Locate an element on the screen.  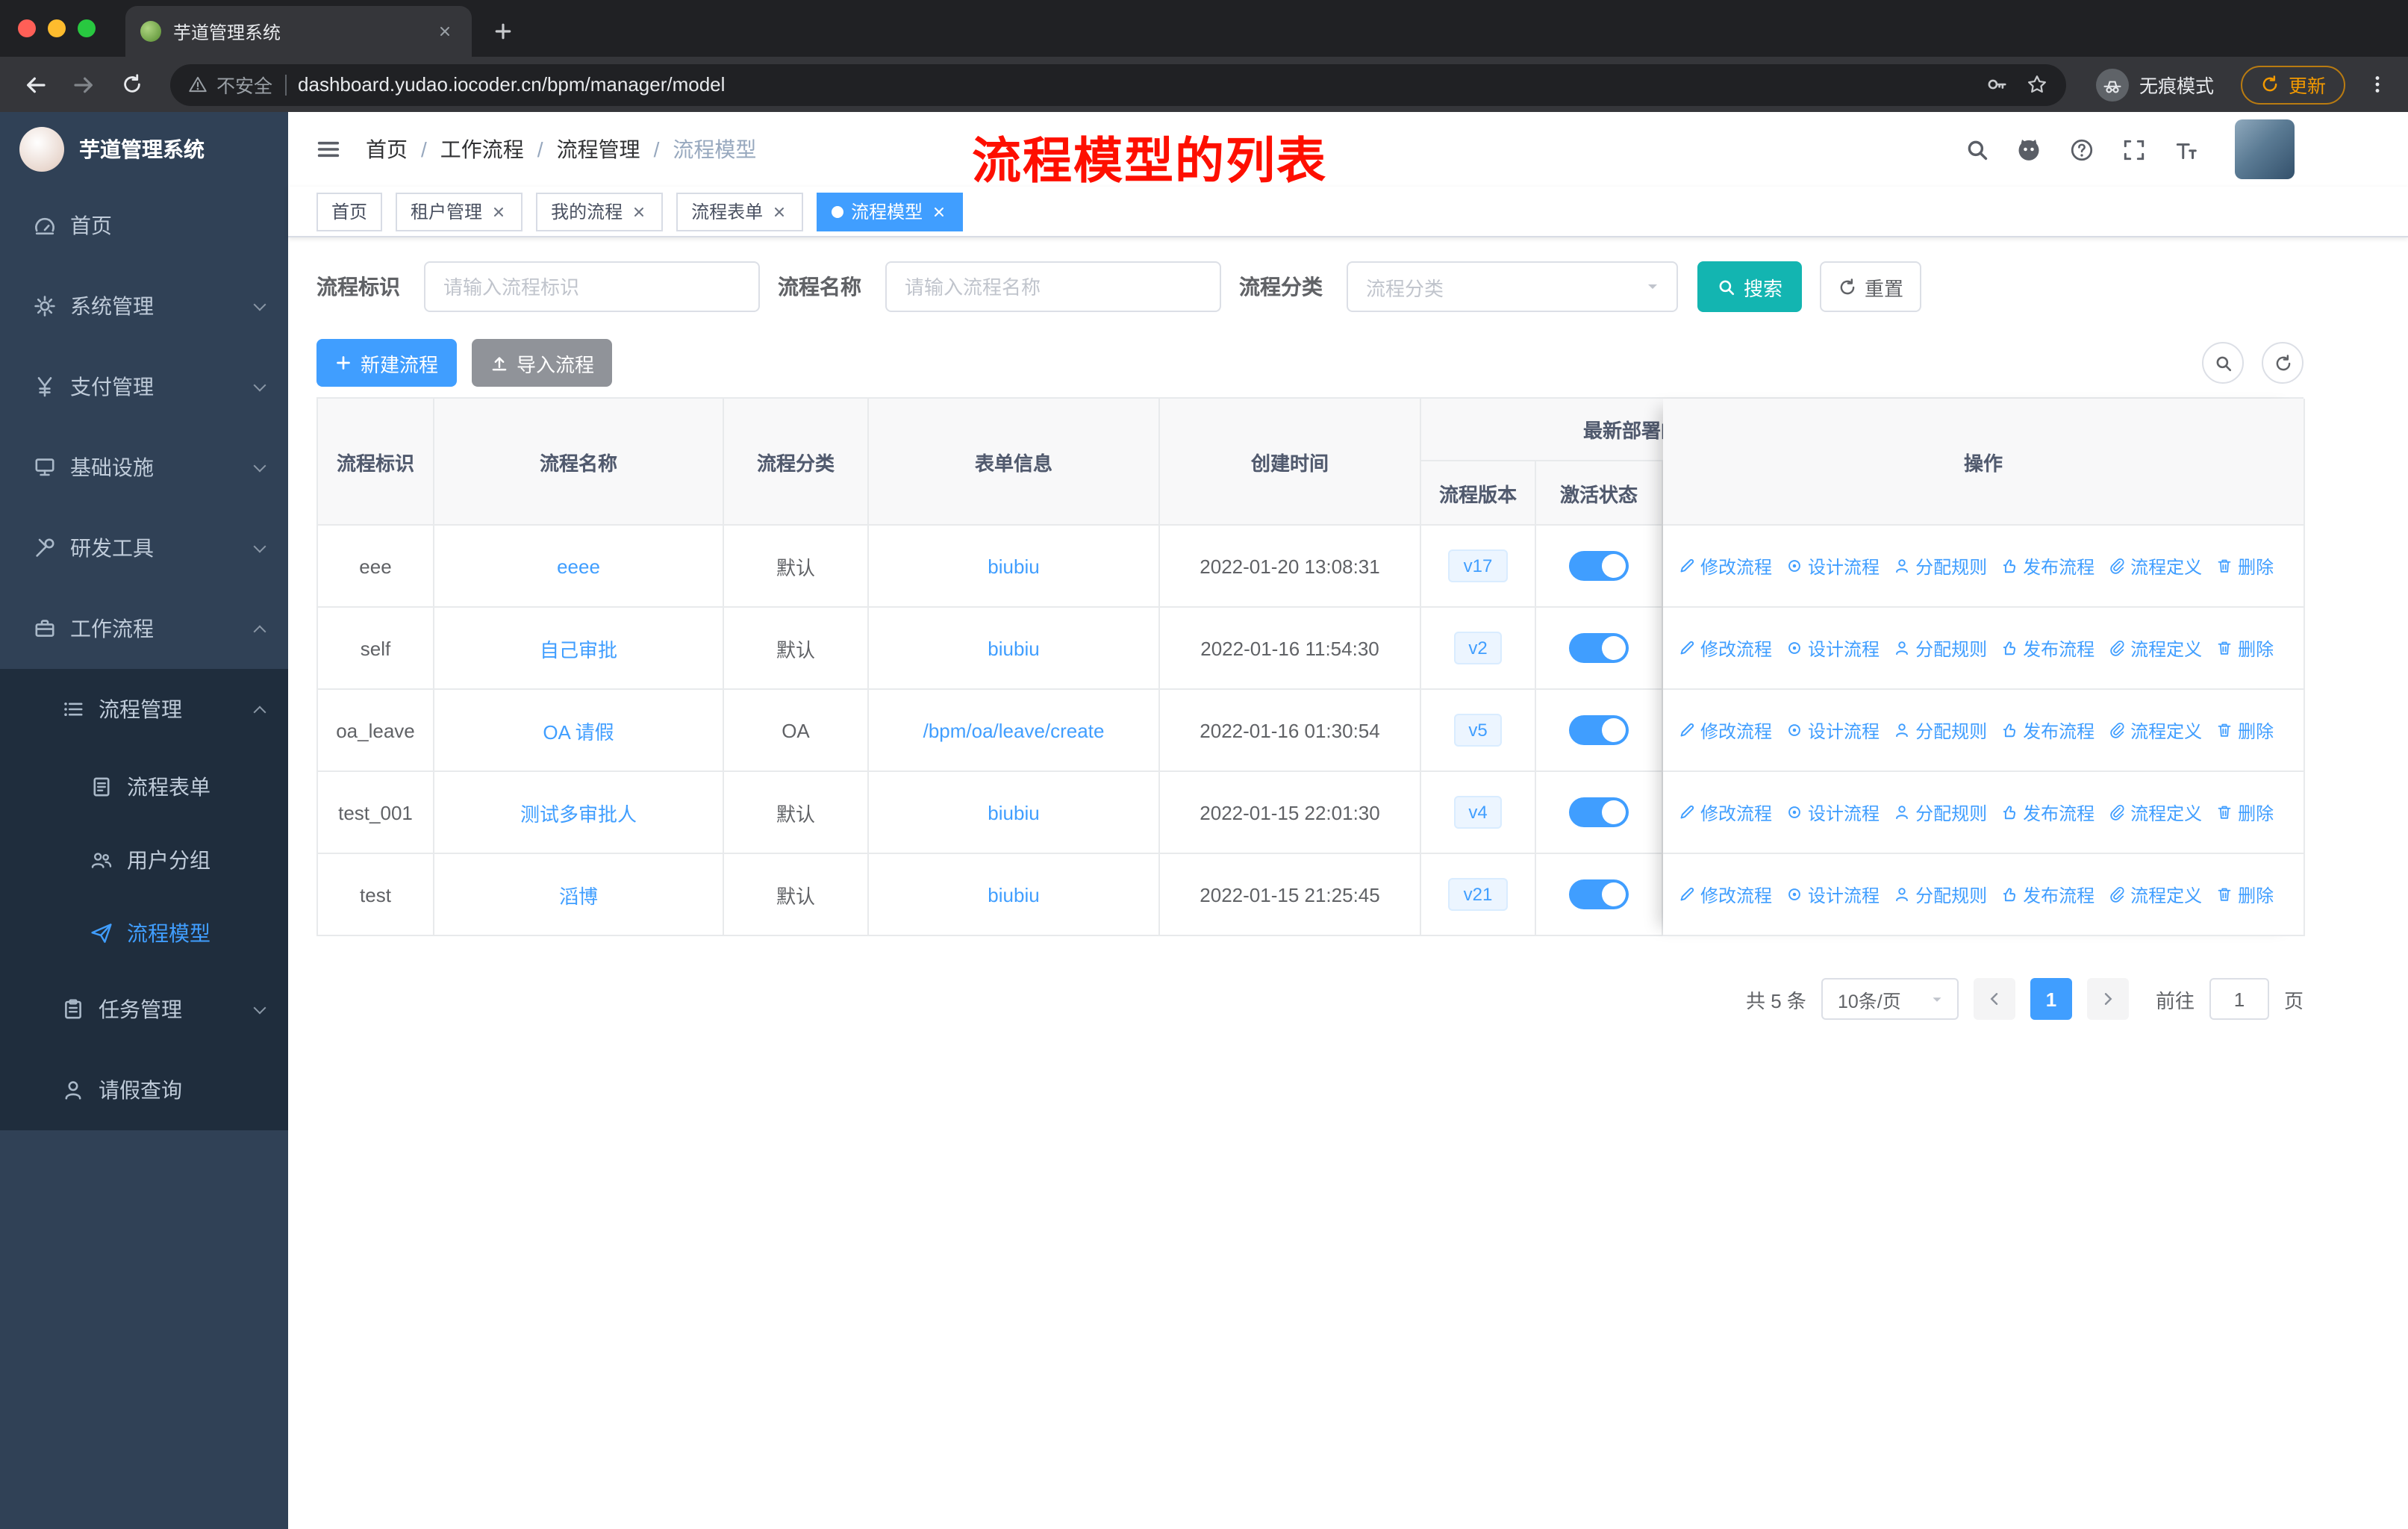
breadcrumb-home: 首页 is located at coordinates (403, 149).